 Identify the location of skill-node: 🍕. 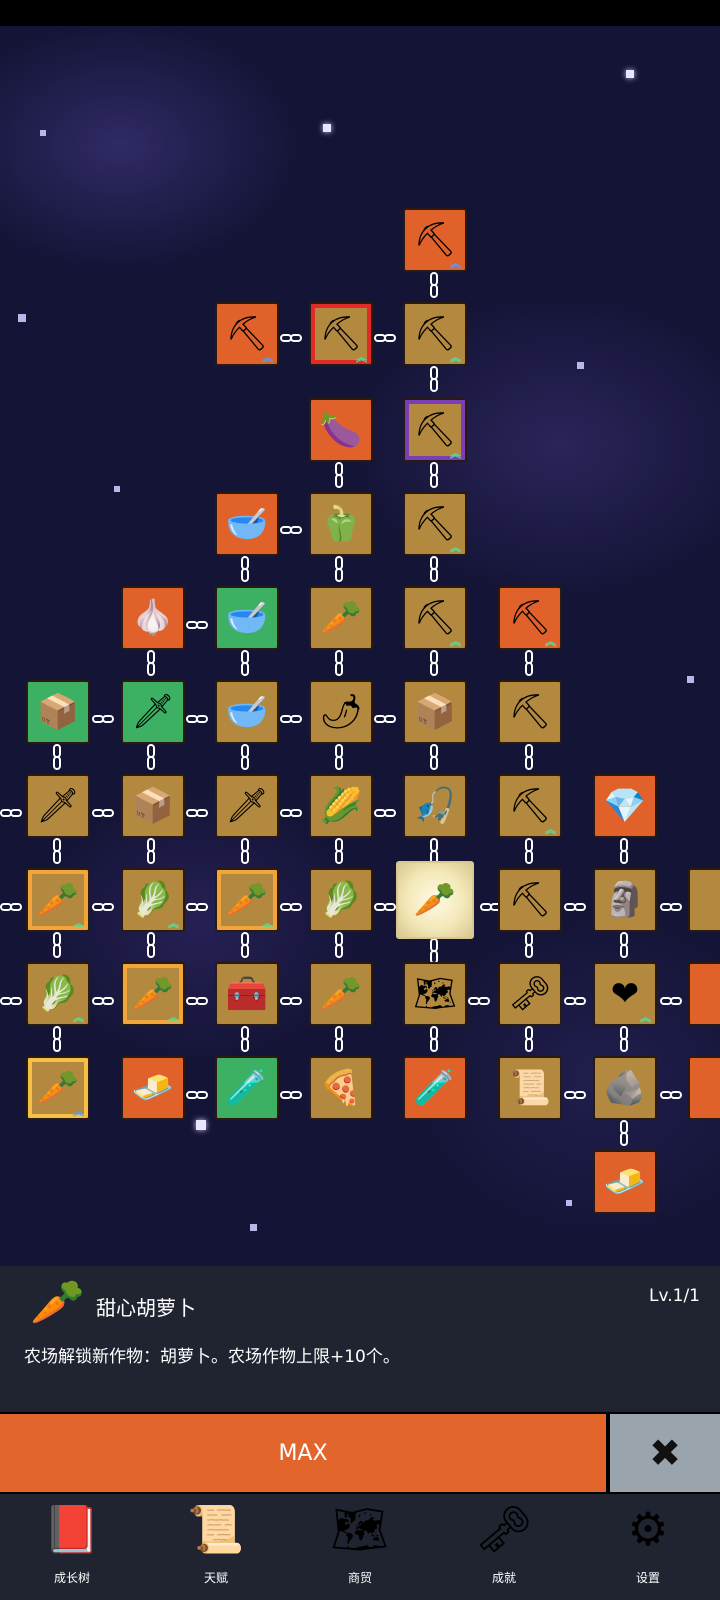
(341, 1088).